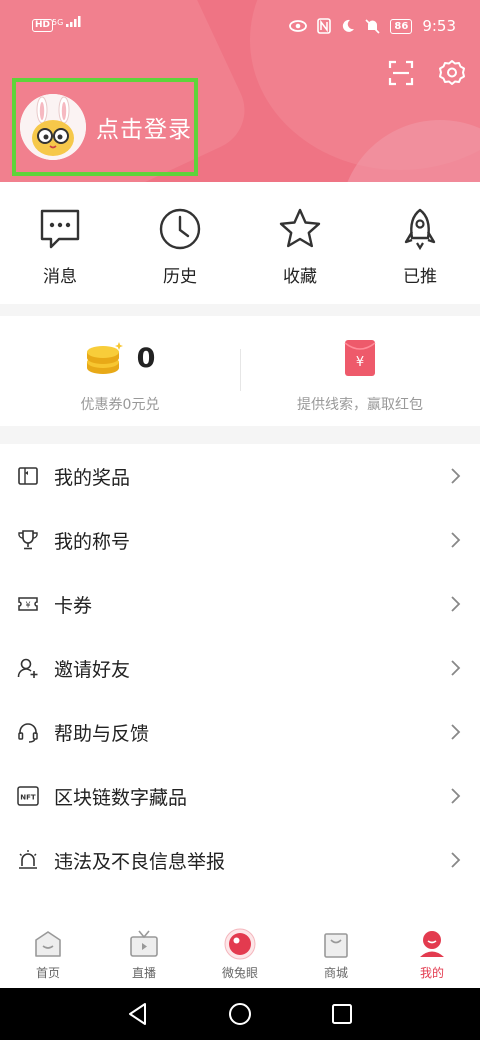  Describe the element at coordinates (240, 732) in the screenshot. I see `menu-item-help: 帮助与反馈` at that location.